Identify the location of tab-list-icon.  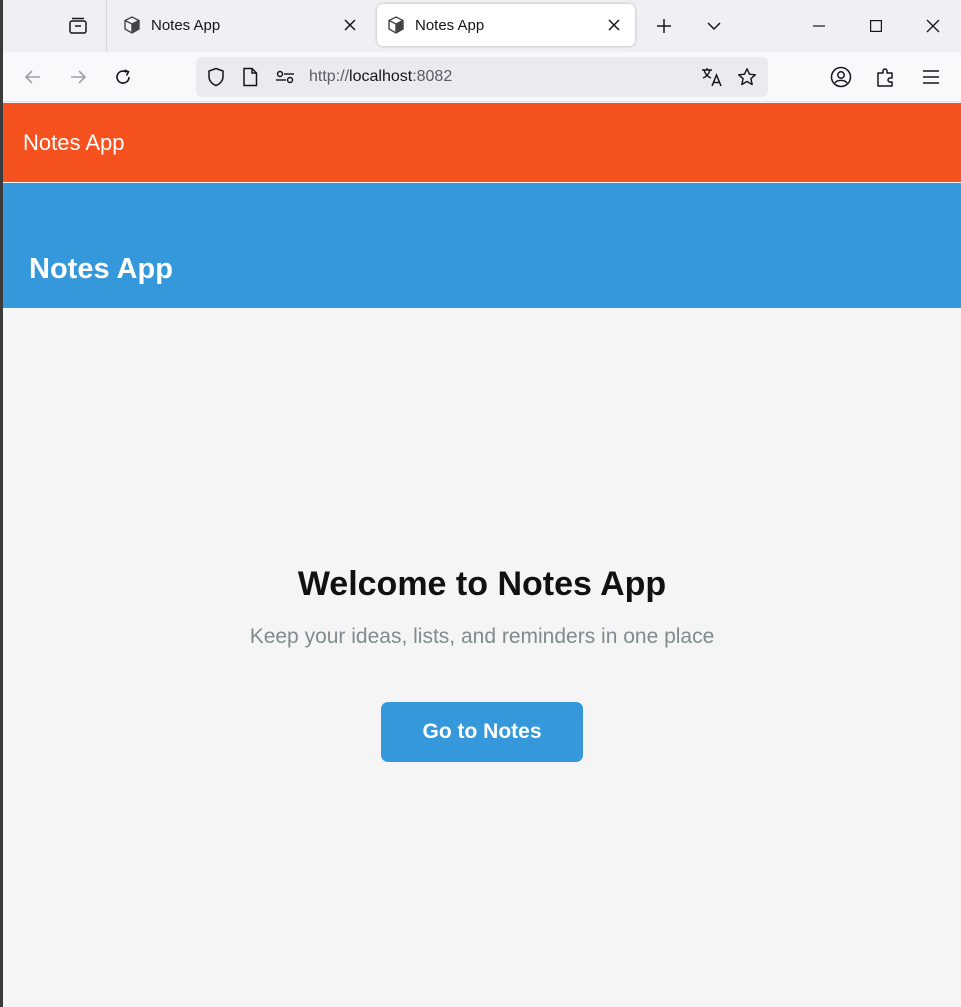
(78, 25).